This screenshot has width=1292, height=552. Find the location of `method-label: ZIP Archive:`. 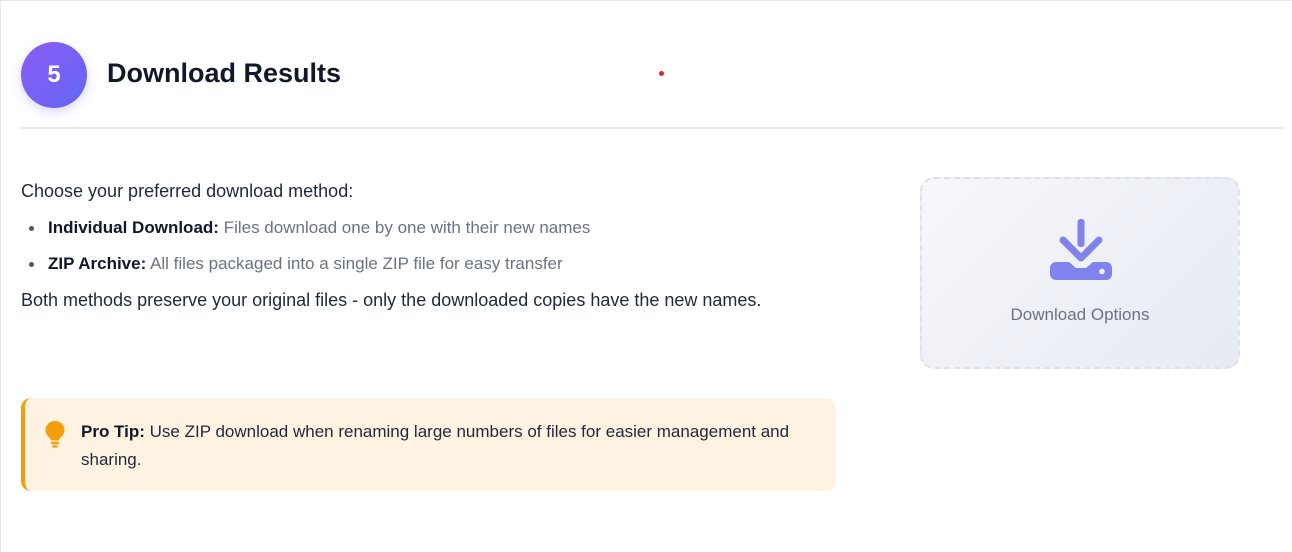

method-label: ZIP Archive: is located at coordinates (97, 263).